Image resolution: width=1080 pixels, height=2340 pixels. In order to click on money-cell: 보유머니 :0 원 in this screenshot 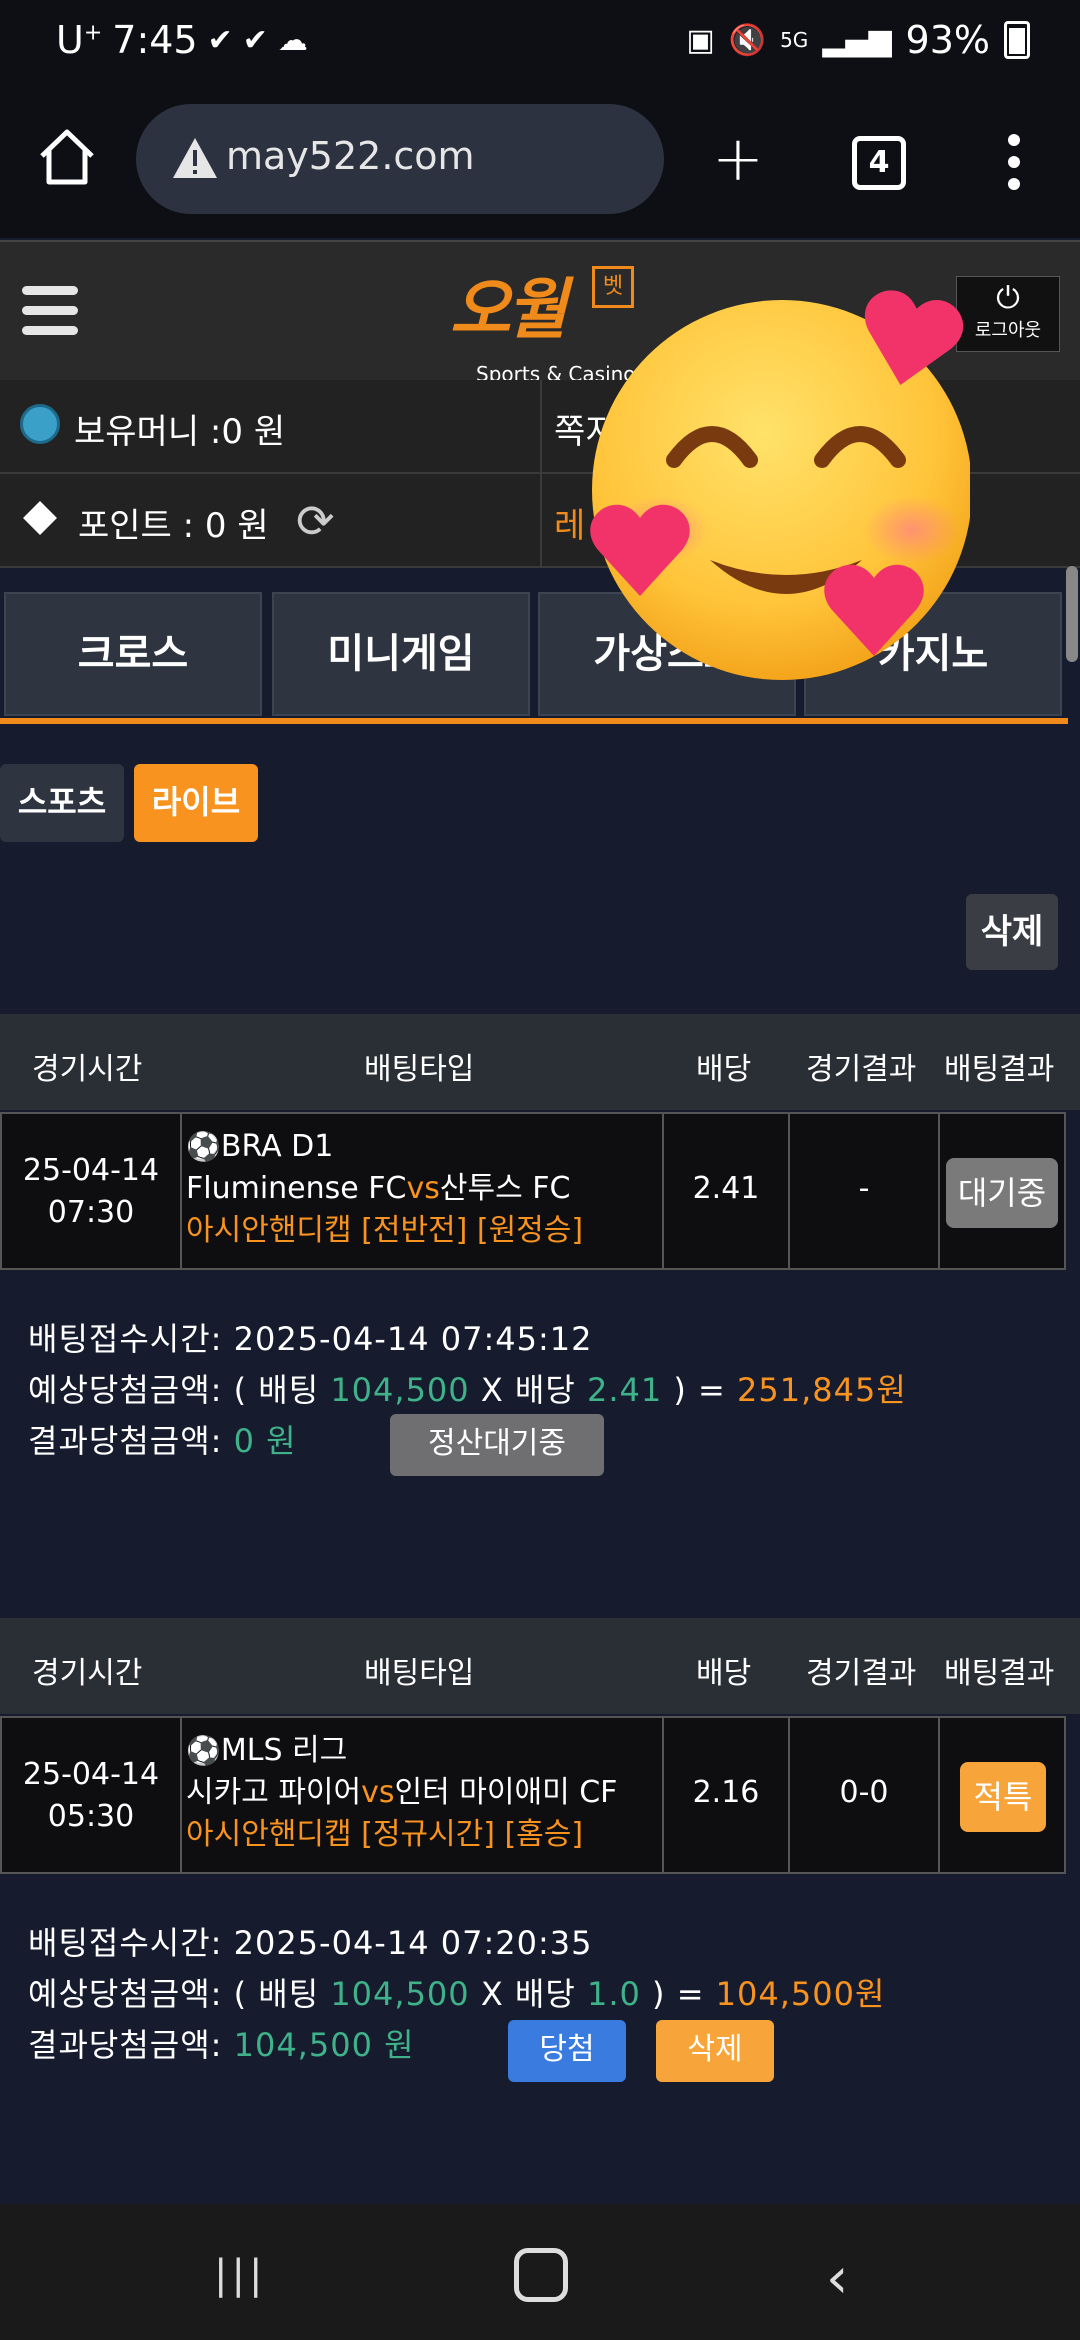, I will do `click(271, 426)`.